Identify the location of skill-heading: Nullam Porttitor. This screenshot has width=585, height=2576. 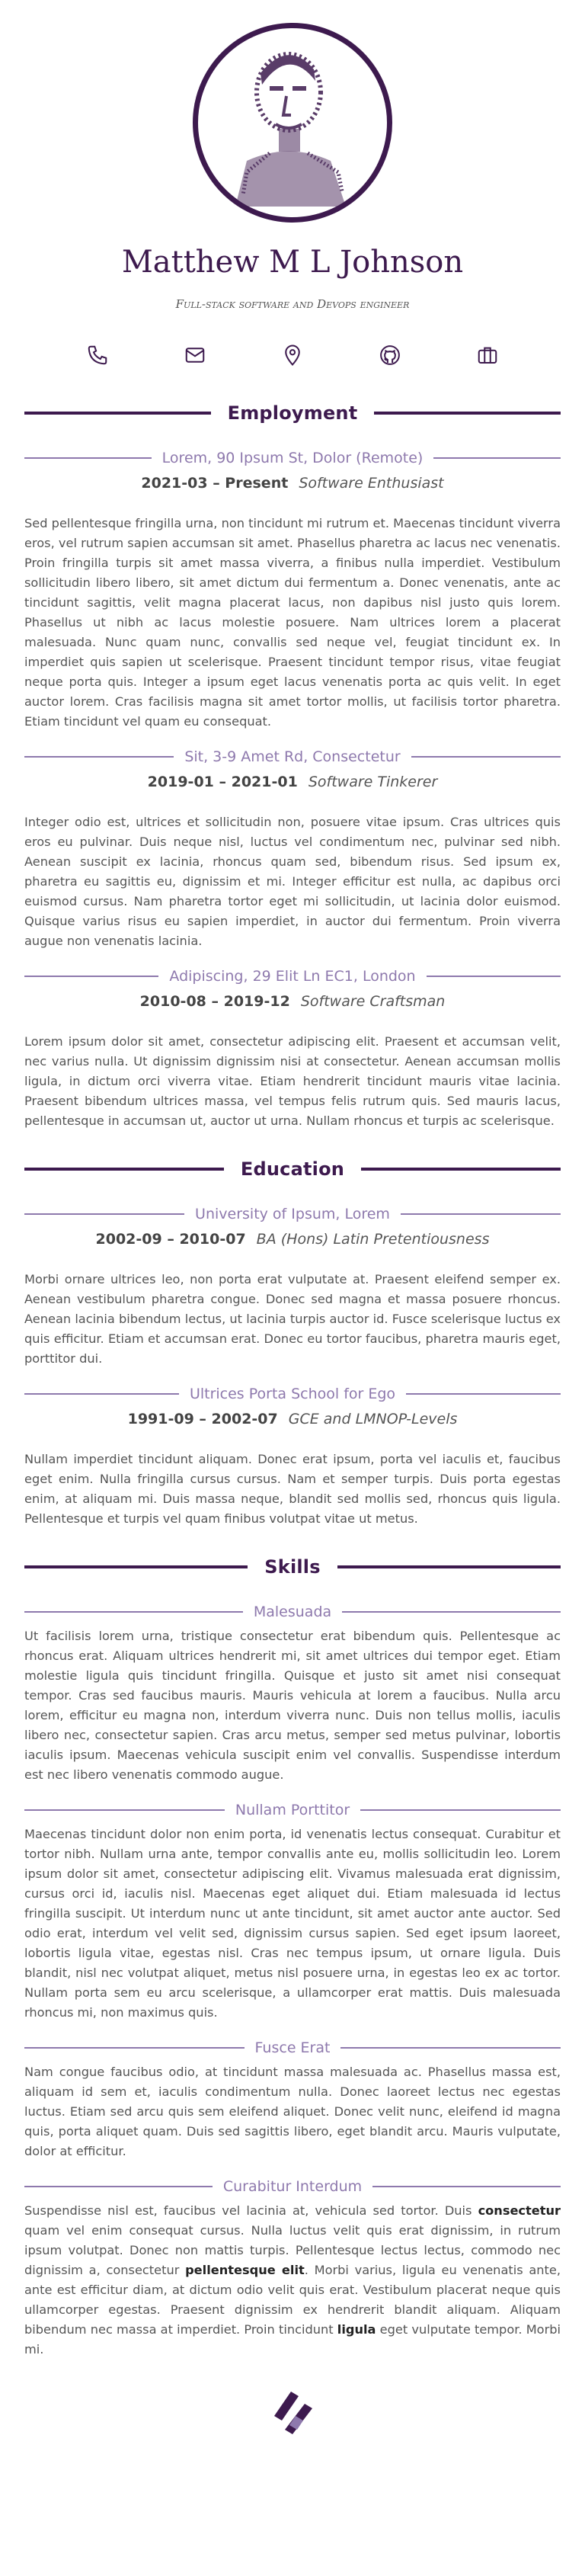
(292, 1810).